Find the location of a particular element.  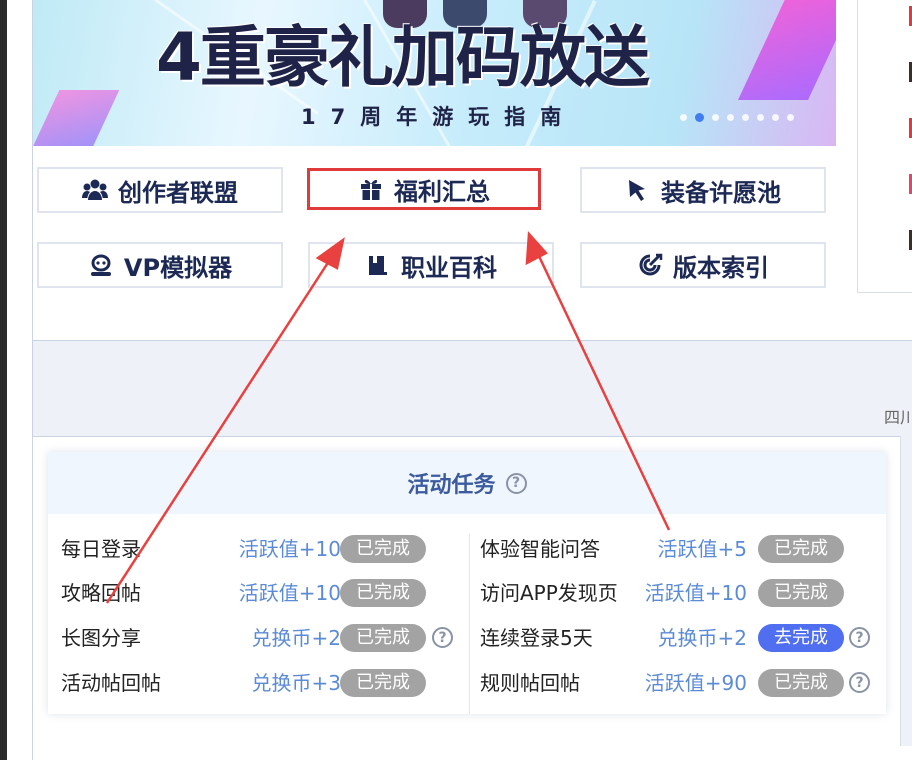

annotation-arrow-left is located at coordinates (219, 430).